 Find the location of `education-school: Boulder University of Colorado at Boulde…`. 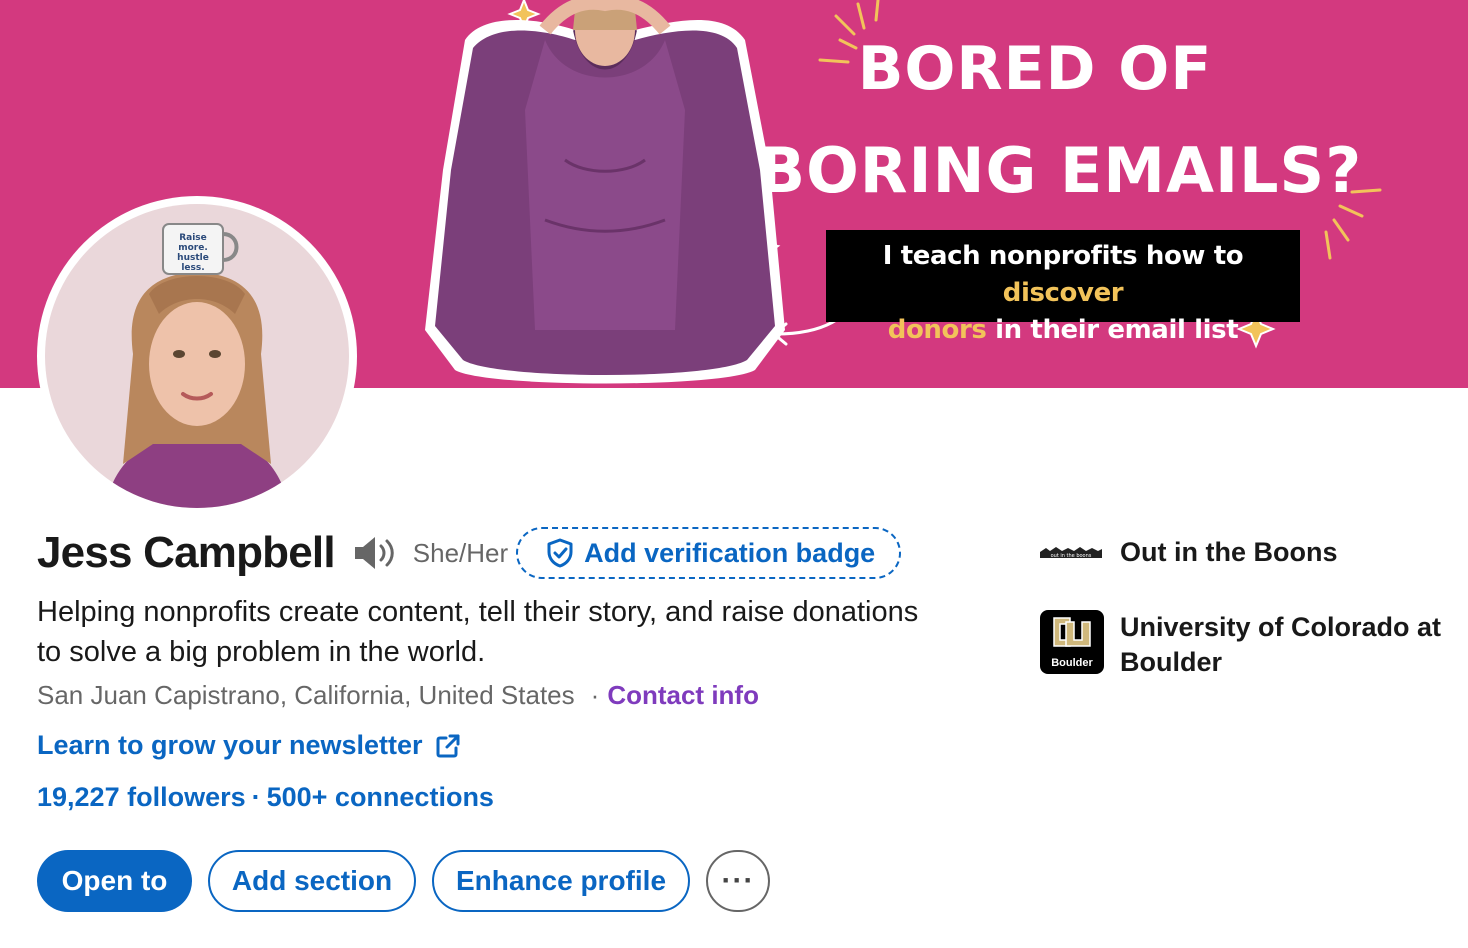

education-school: Boulder University of Colorado at Boulde… is located at coordinates (1254, 645).